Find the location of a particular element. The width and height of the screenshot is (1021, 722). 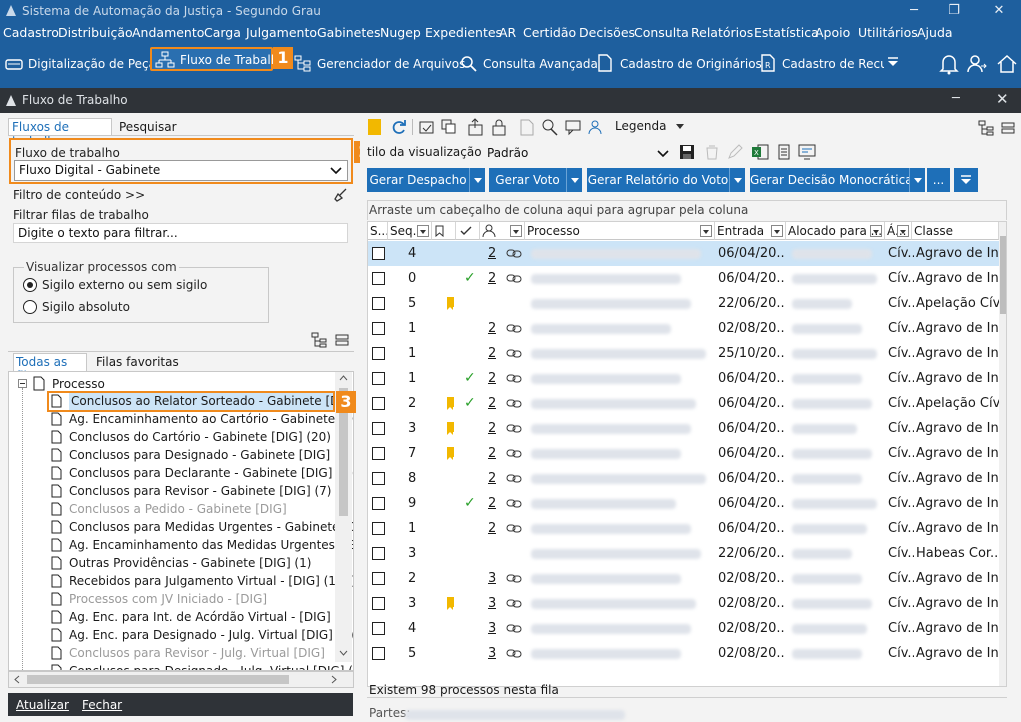

col-header-check is located at coordinates (468, 231).